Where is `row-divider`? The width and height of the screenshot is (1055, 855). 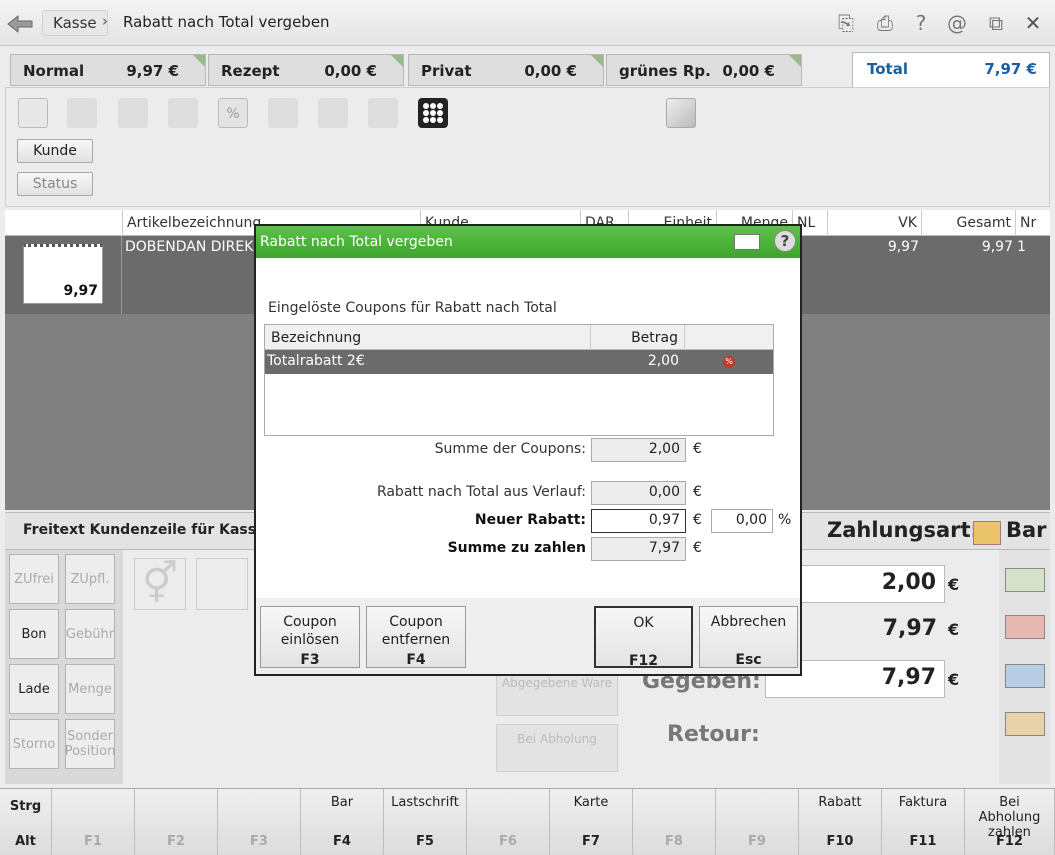
row-divider is located at coordinates (121, 275).